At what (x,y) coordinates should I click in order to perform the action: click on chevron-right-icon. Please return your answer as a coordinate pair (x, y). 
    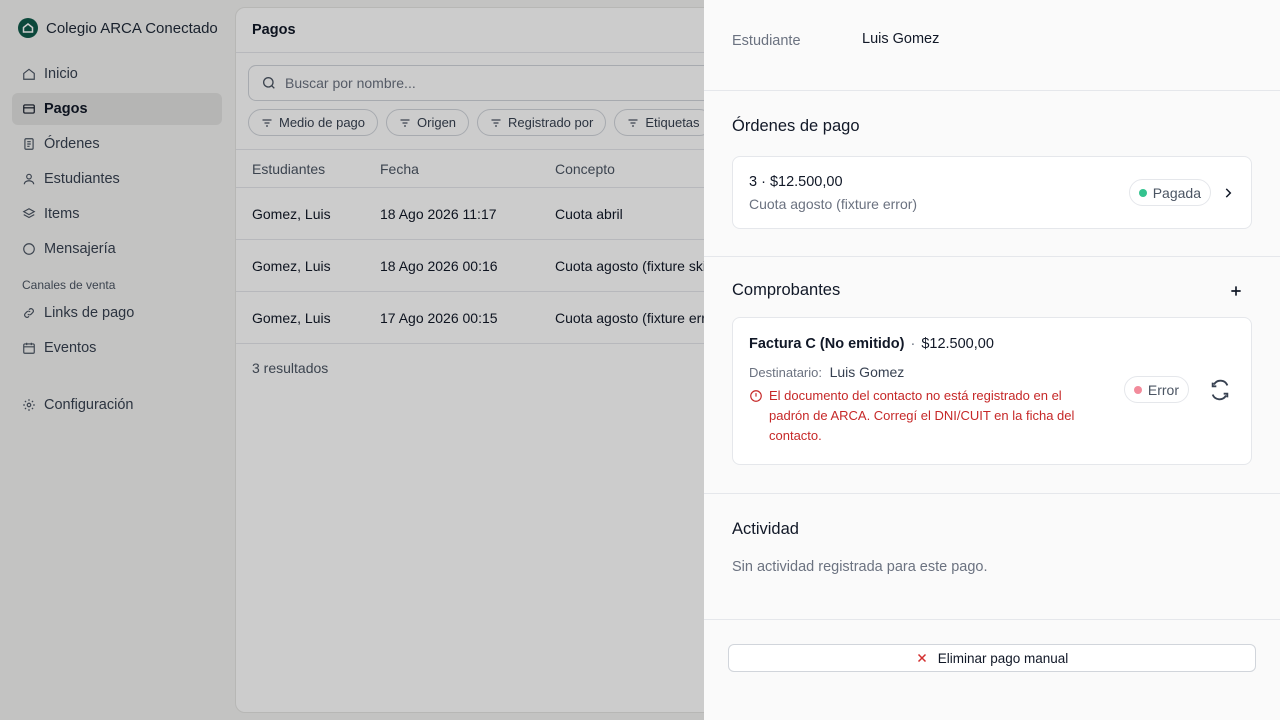
    Looking at the image, I should click on (1228, 193).